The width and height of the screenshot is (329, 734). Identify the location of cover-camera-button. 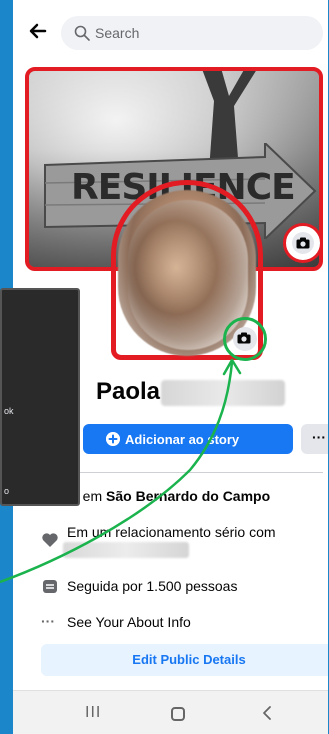
(303, 243).